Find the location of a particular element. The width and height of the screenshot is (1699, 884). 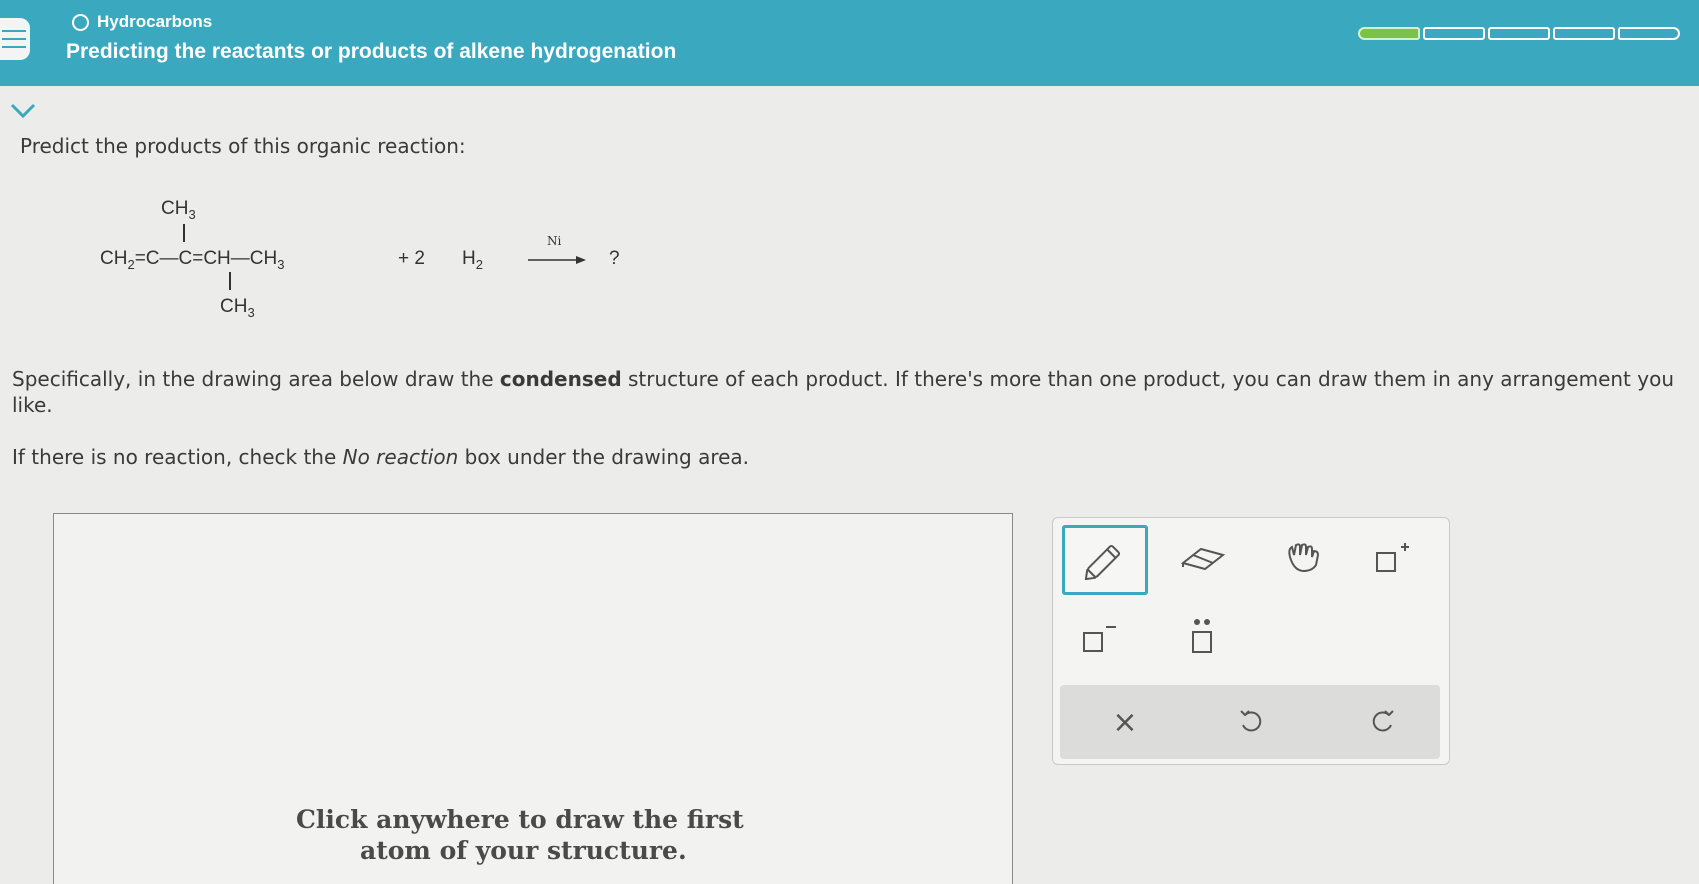

bond-top is located at coordinates (184, 233).